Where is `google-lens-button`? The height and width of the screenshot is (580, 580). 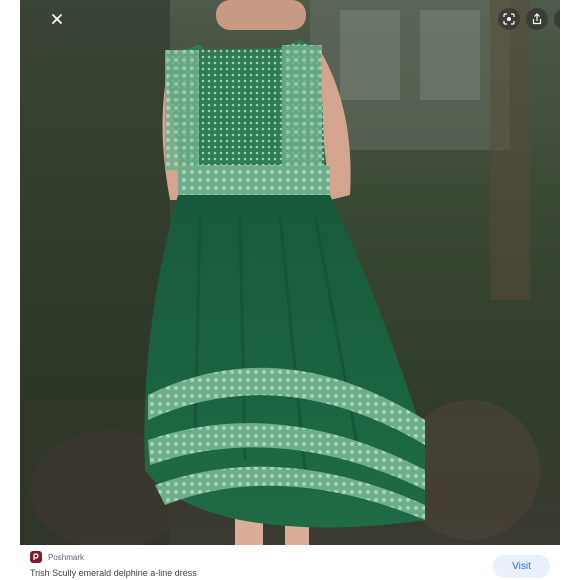
google-lens-button is located at coordinates (509, 19).